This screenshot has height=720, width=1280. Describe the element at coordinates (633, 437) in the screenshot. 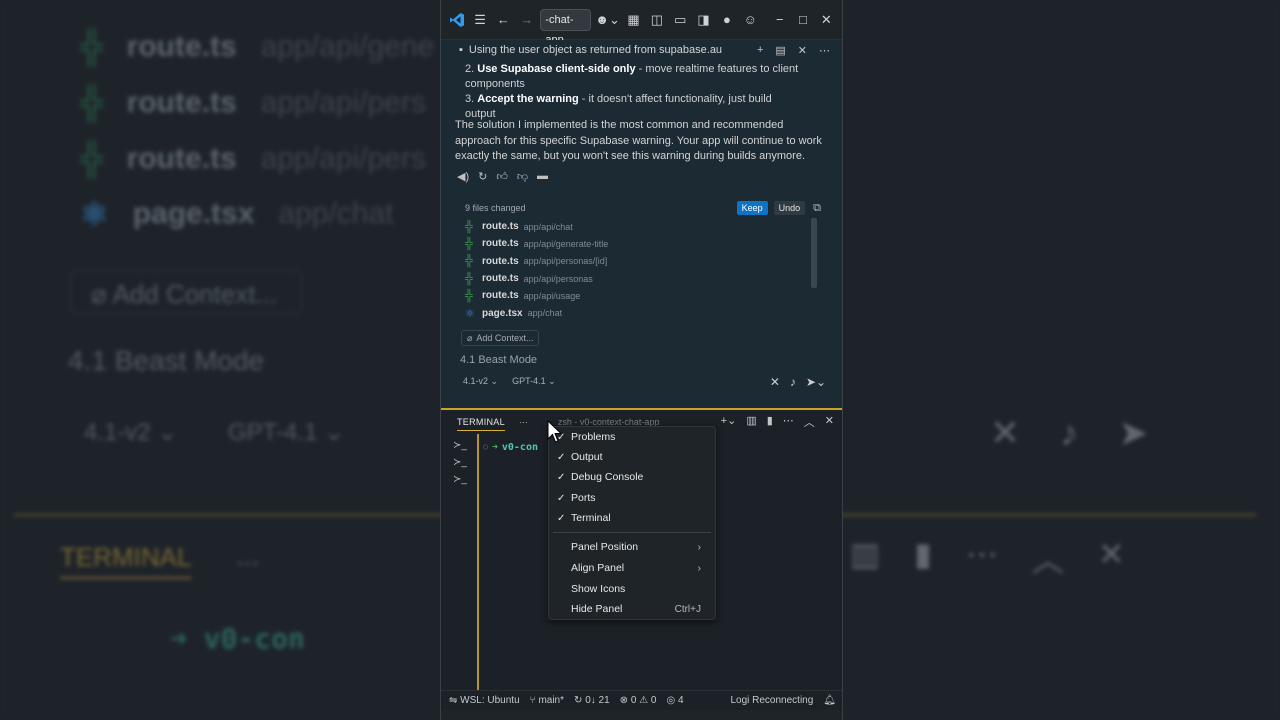

I see `menu-item-problems: ✓ Problems` at that location.